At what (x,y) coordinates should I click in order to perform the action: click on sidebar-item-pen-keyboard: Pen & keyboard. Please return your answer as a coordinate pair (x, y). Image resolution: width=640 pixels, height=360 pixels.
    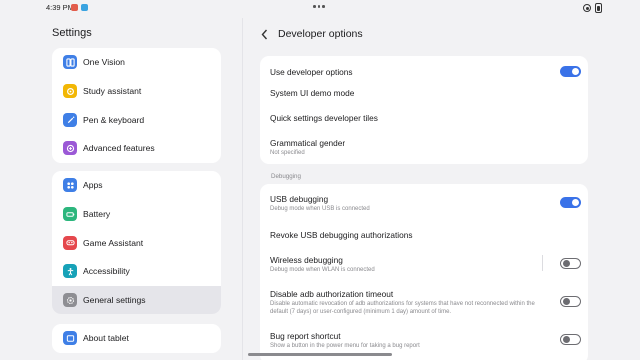
    Looking at the image, I should click on (136, 119).